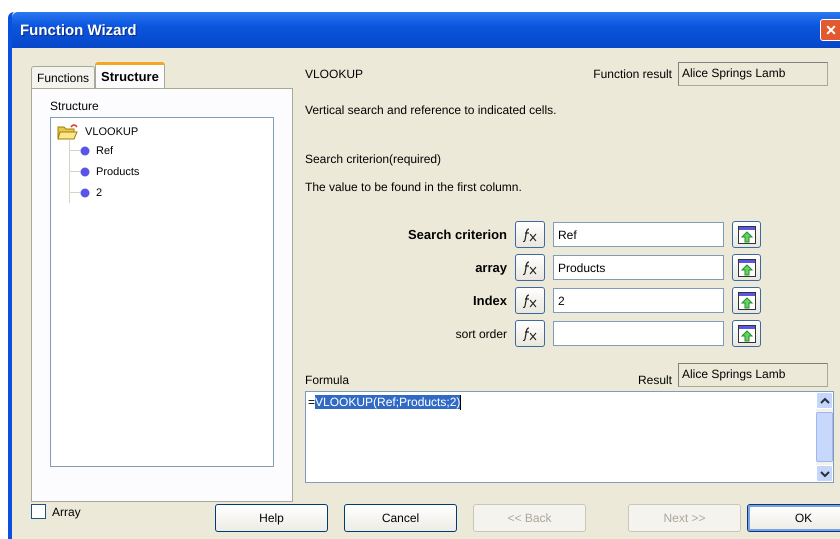 The height and width of the screenshot is (539, 840). I want to click on close-button: ×, so click(830, 30).